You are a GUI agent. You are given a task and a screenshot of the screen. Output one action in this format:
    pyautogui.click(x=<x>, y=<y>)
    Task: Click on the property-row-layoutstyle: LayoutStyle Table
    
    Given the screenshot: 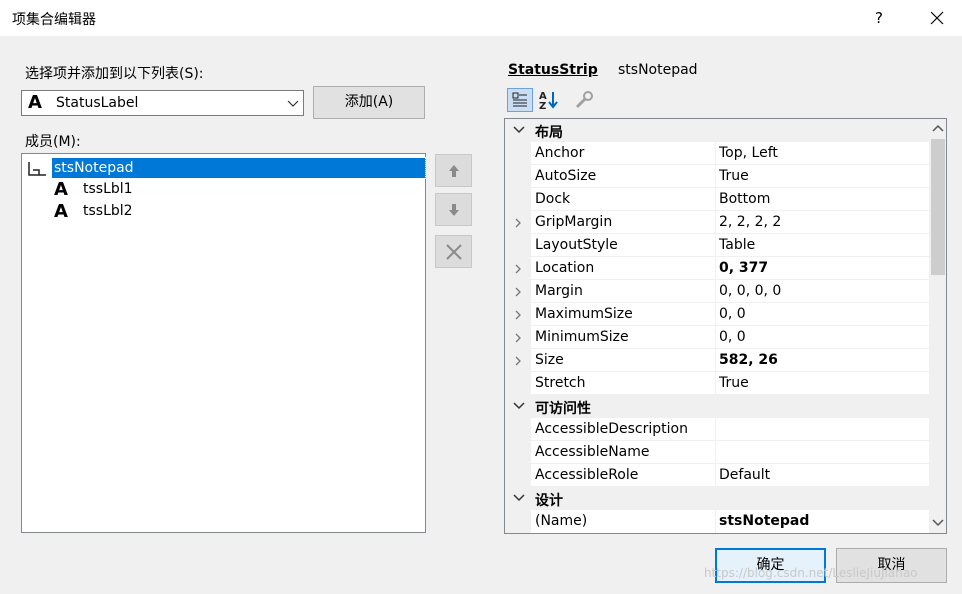 What is the action you would take?
    pyautogui.click(x=717, y=245)
    